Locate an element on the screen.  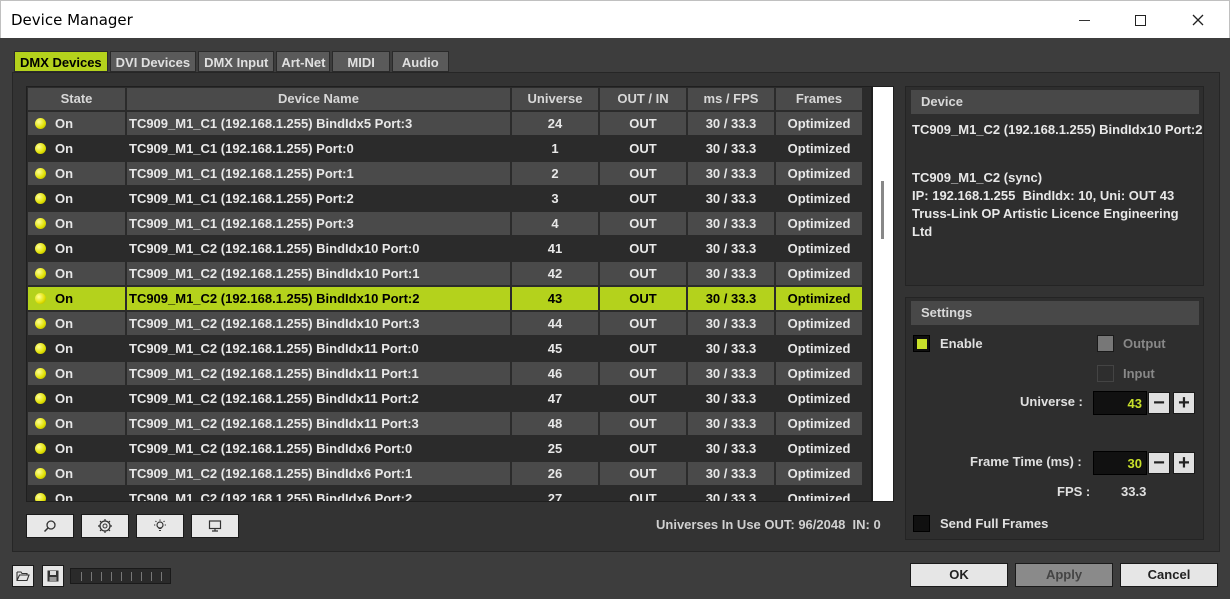
zoom-slider is located at coordinates (120, 576).